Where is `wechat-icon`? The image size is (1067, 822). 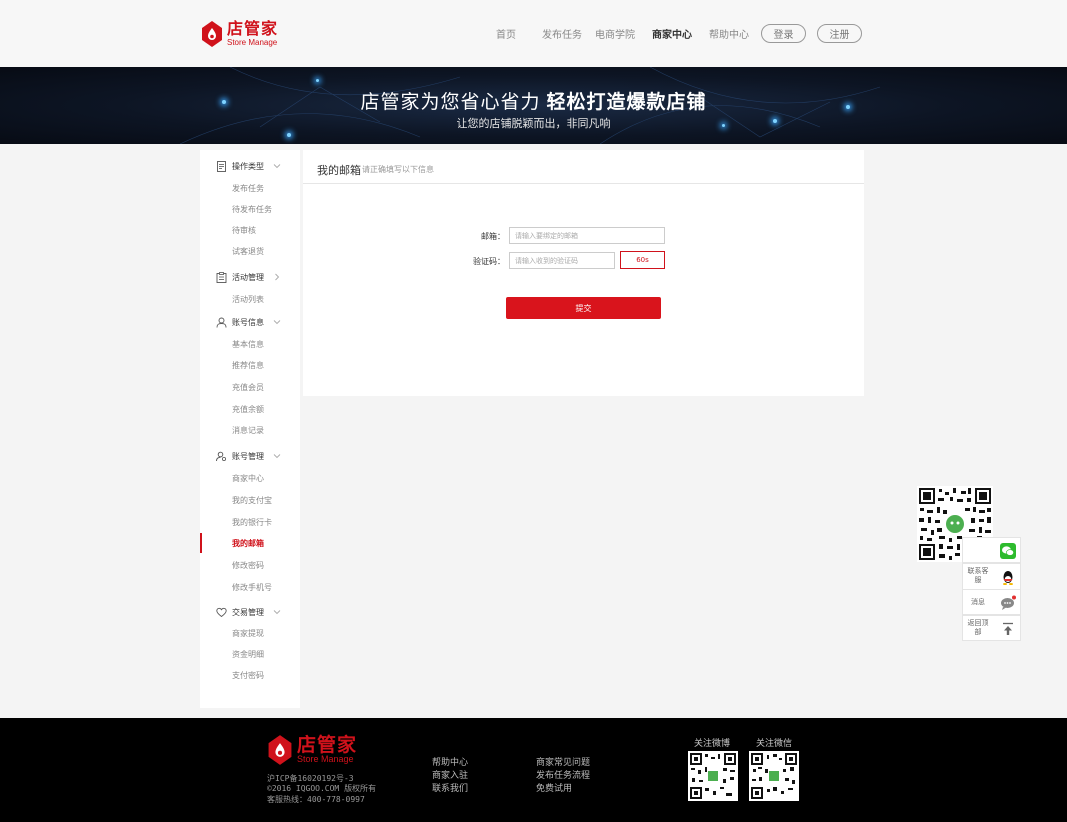
wechat-icon is located at coordinates (1008, 551).